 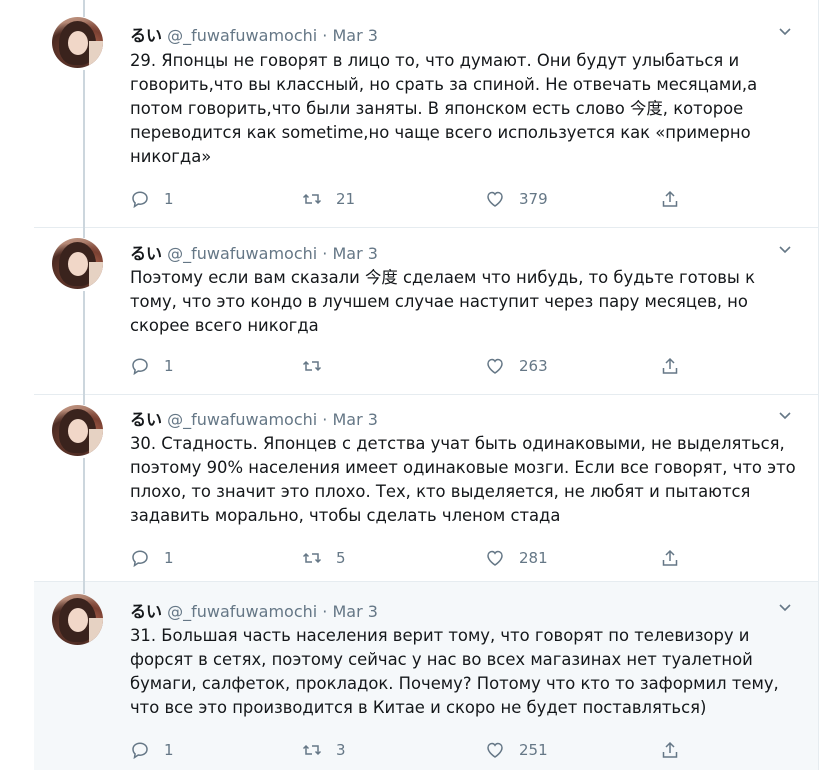 I want to click on like-button: 263, so click(x=516, y=366).